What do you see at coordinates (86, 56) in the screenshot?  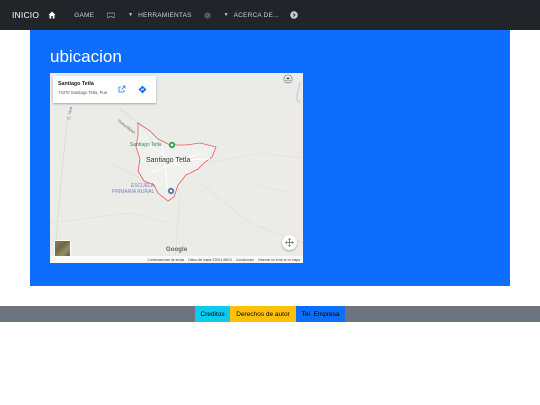 I see `page-title: ubicacion` at bounding box center [86, 56].